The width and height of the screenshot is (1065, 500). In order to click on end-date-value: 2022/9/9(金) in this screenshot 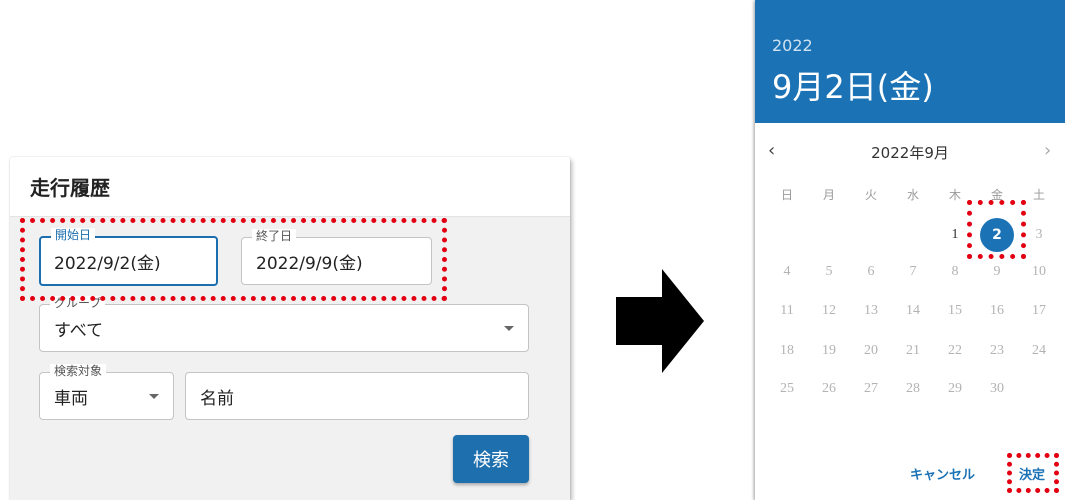, I will do `click(309, 263)`.